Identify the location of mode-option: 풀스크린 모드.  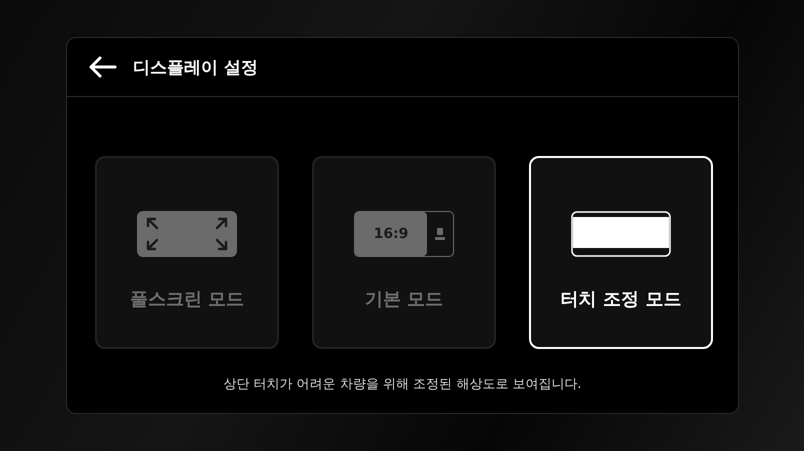
(187, 252).